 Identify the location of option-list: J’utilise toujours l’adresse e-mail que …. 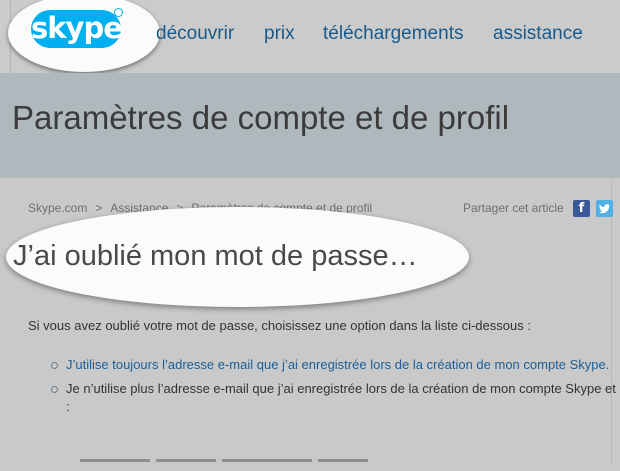
(333, 389).